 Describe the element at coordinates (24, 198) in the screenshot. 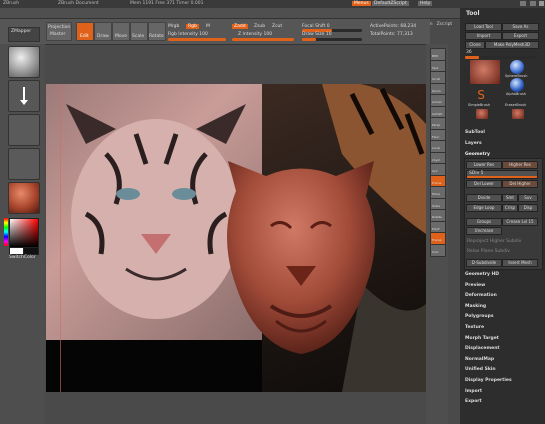

I see `material-icon` at that location.